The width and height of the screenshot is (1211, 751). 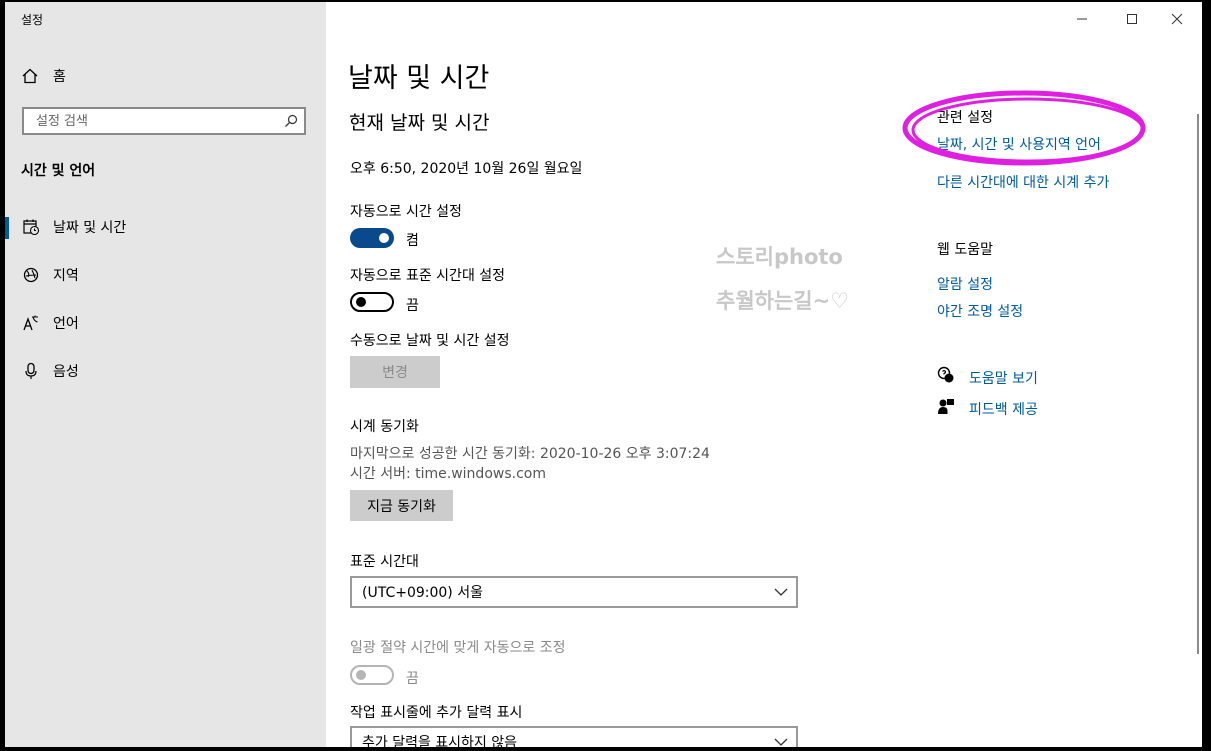 I want to click on close-icon, so click(x=1177, y=19).